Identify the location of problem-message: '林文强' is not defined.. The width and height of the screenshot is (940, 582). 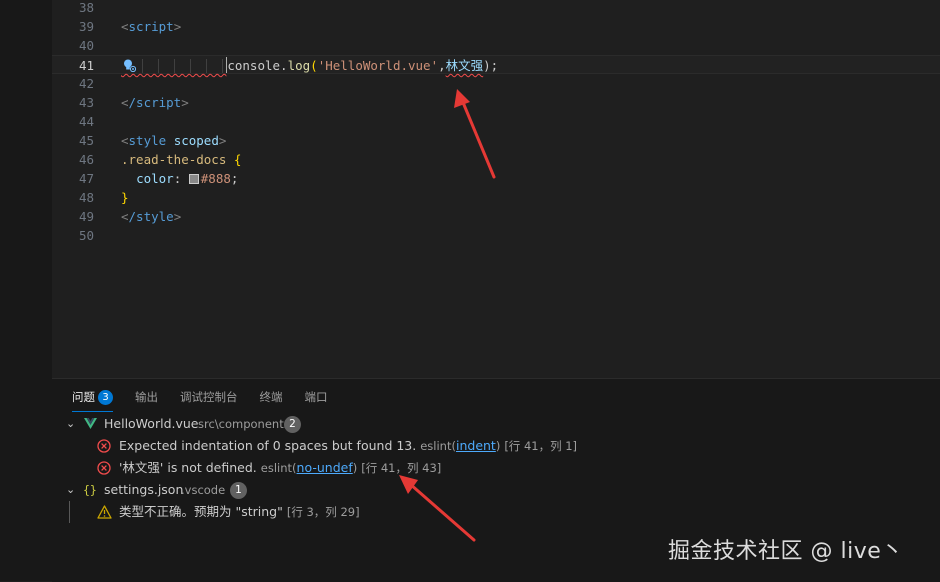
(188, 467).